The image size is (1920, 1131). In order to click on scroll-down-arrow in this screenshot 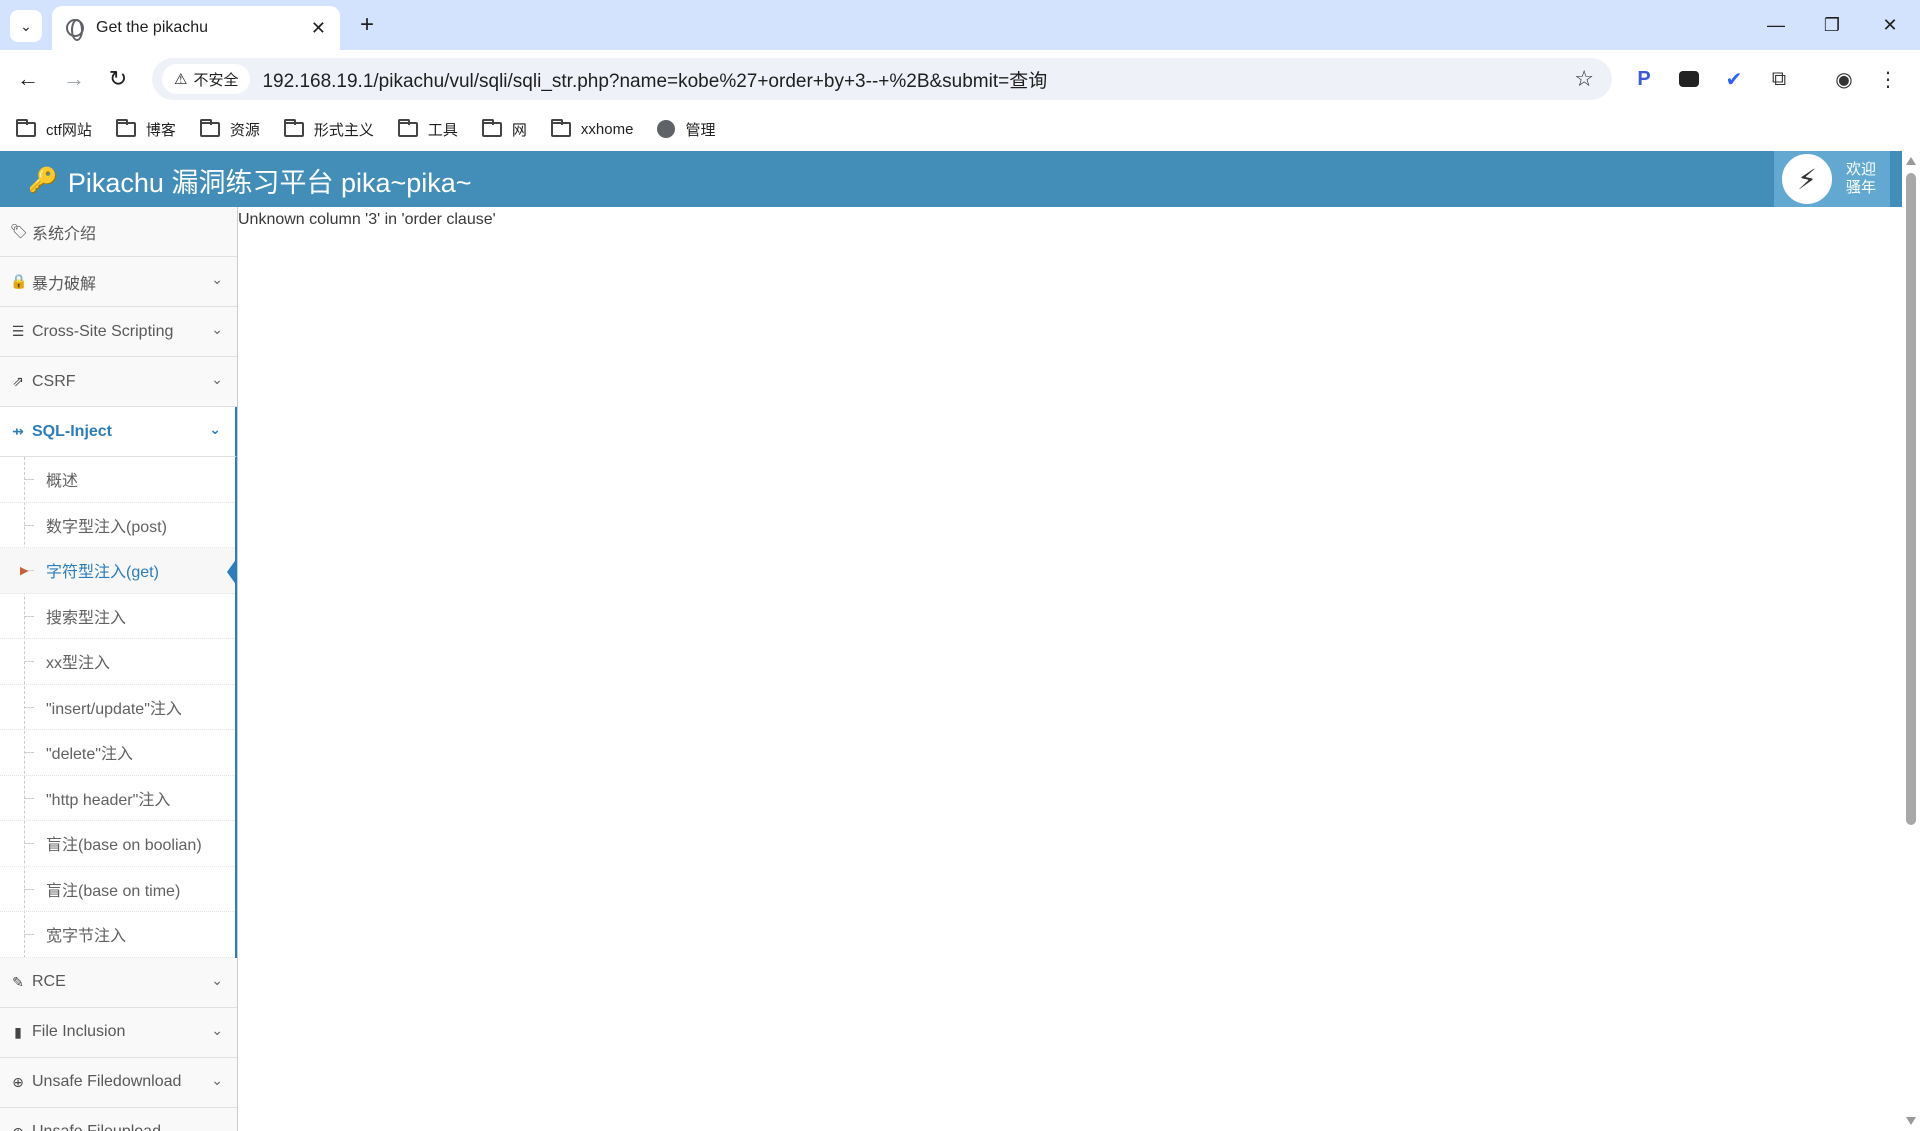, I will do `click(1911, 1121)`.